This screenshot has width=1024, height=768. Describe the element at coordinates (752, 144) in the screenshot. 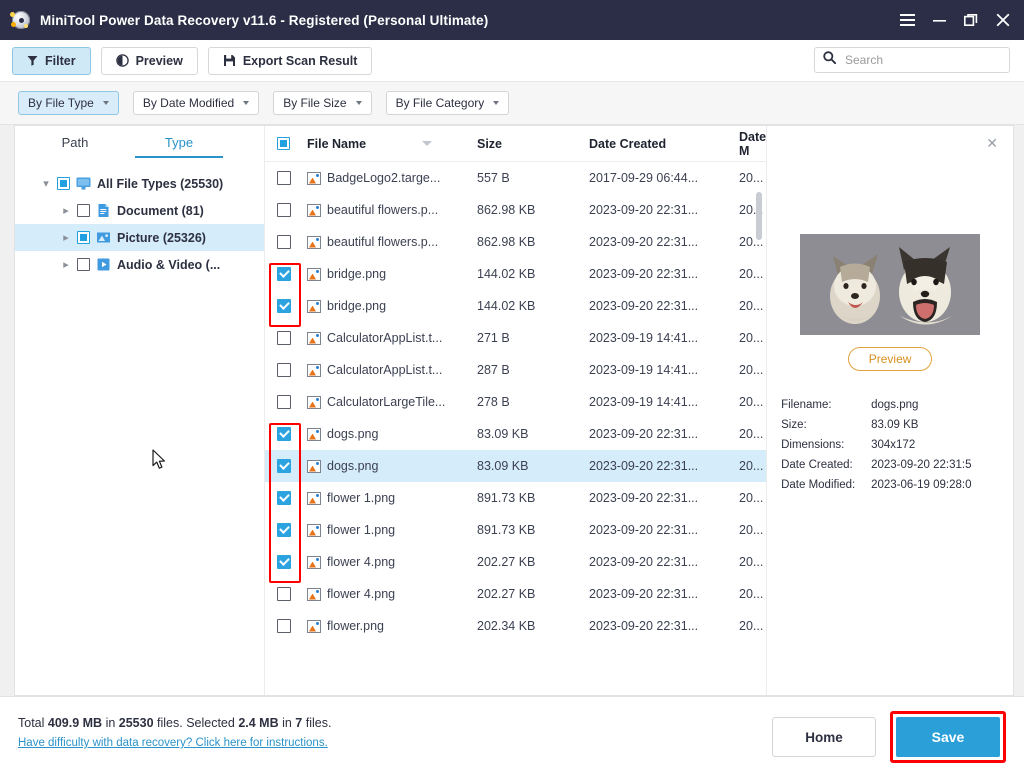

I see `column-header-date-modified: Date M` at that location.